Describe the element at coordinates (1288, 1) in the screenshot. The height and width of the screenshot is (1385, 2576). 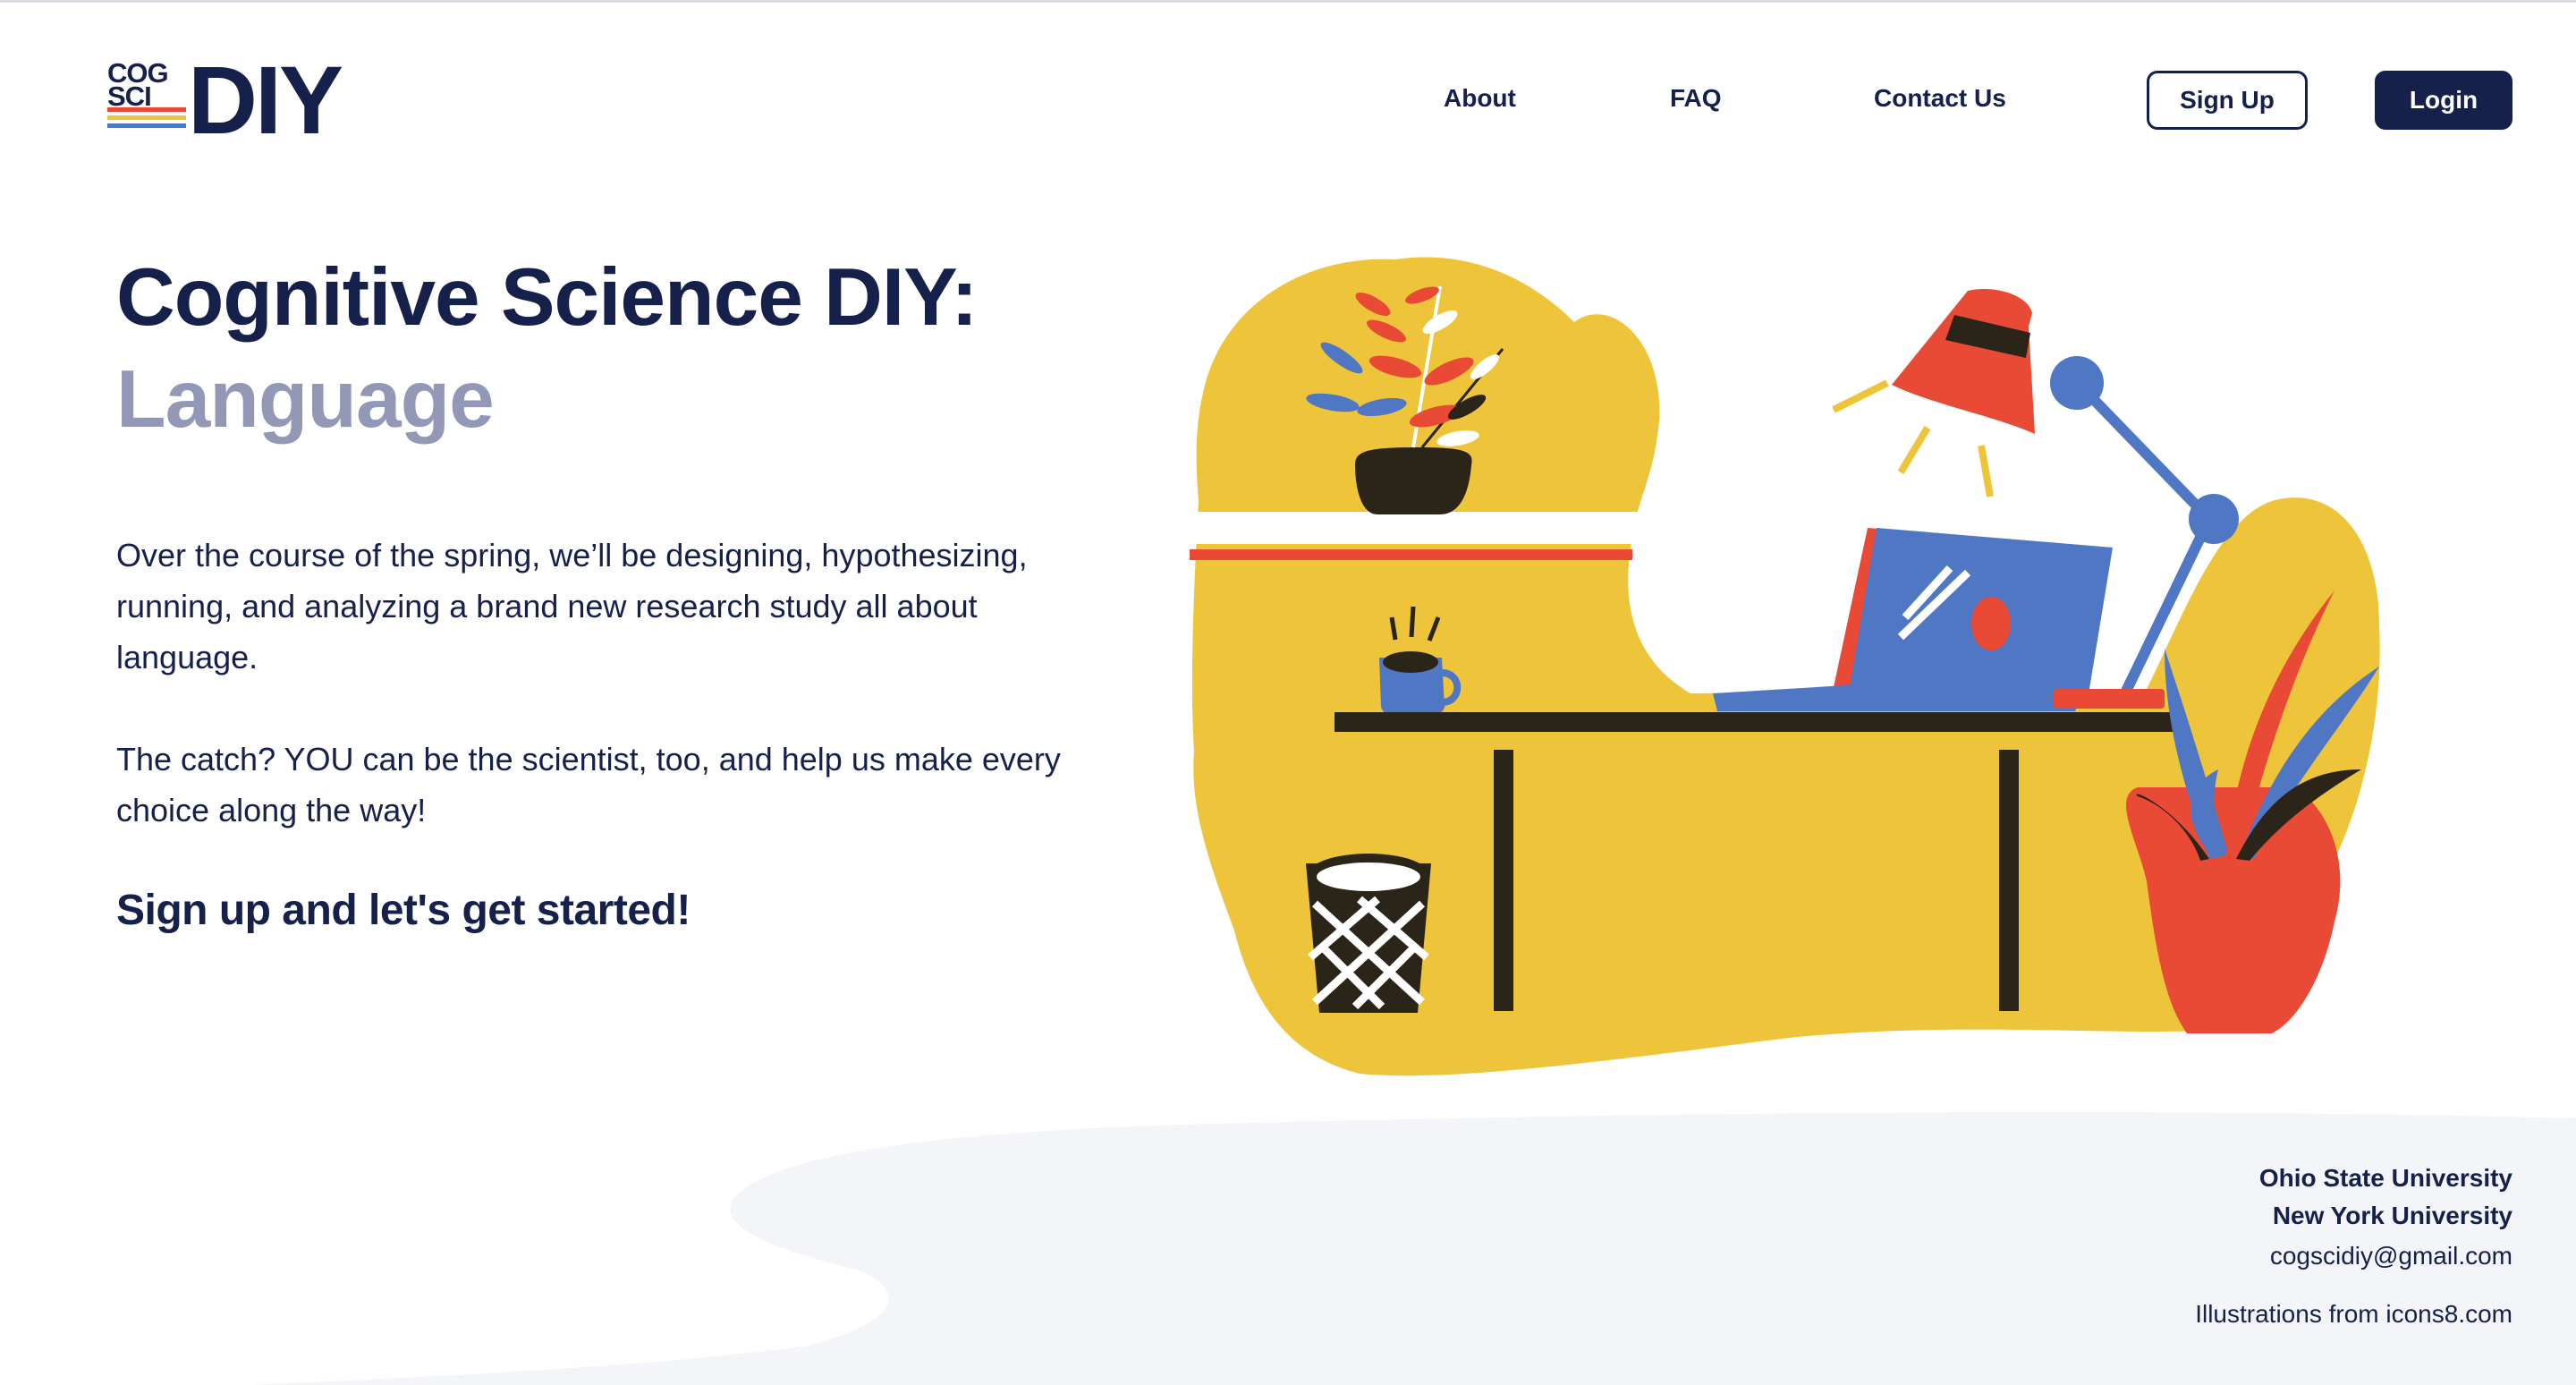
I see `top-border` at that location.